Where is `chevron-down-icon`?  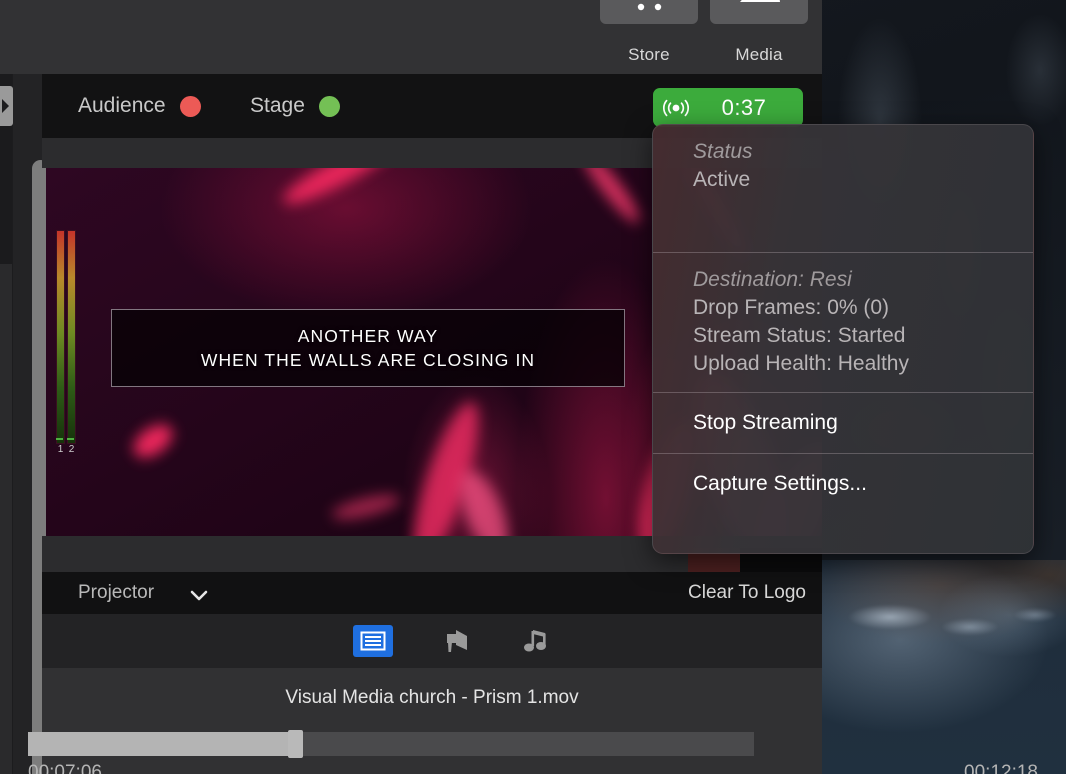 chevron-down-icon is located at coordinates (199, 598).